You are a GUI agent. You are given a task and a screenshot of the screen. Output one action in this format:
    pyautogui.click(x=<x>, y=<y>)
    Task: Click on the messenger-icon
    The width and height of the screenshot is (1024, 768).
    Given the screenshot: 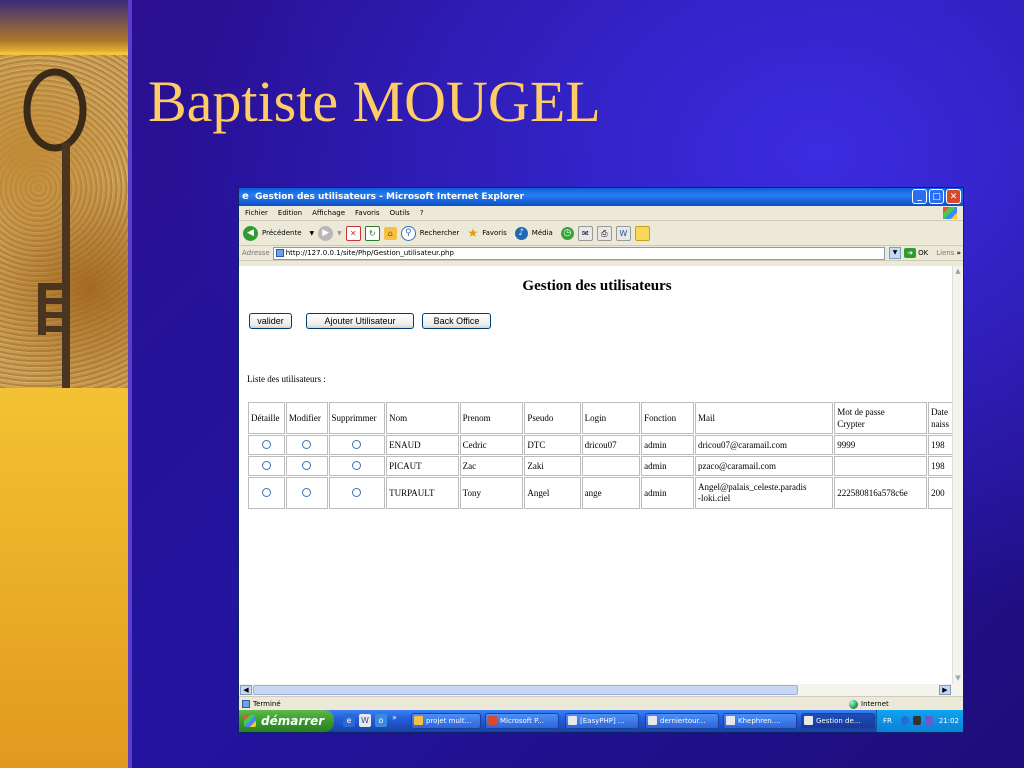 What is the action you would take?
    pyautogui.click(x=642, y=233)
    